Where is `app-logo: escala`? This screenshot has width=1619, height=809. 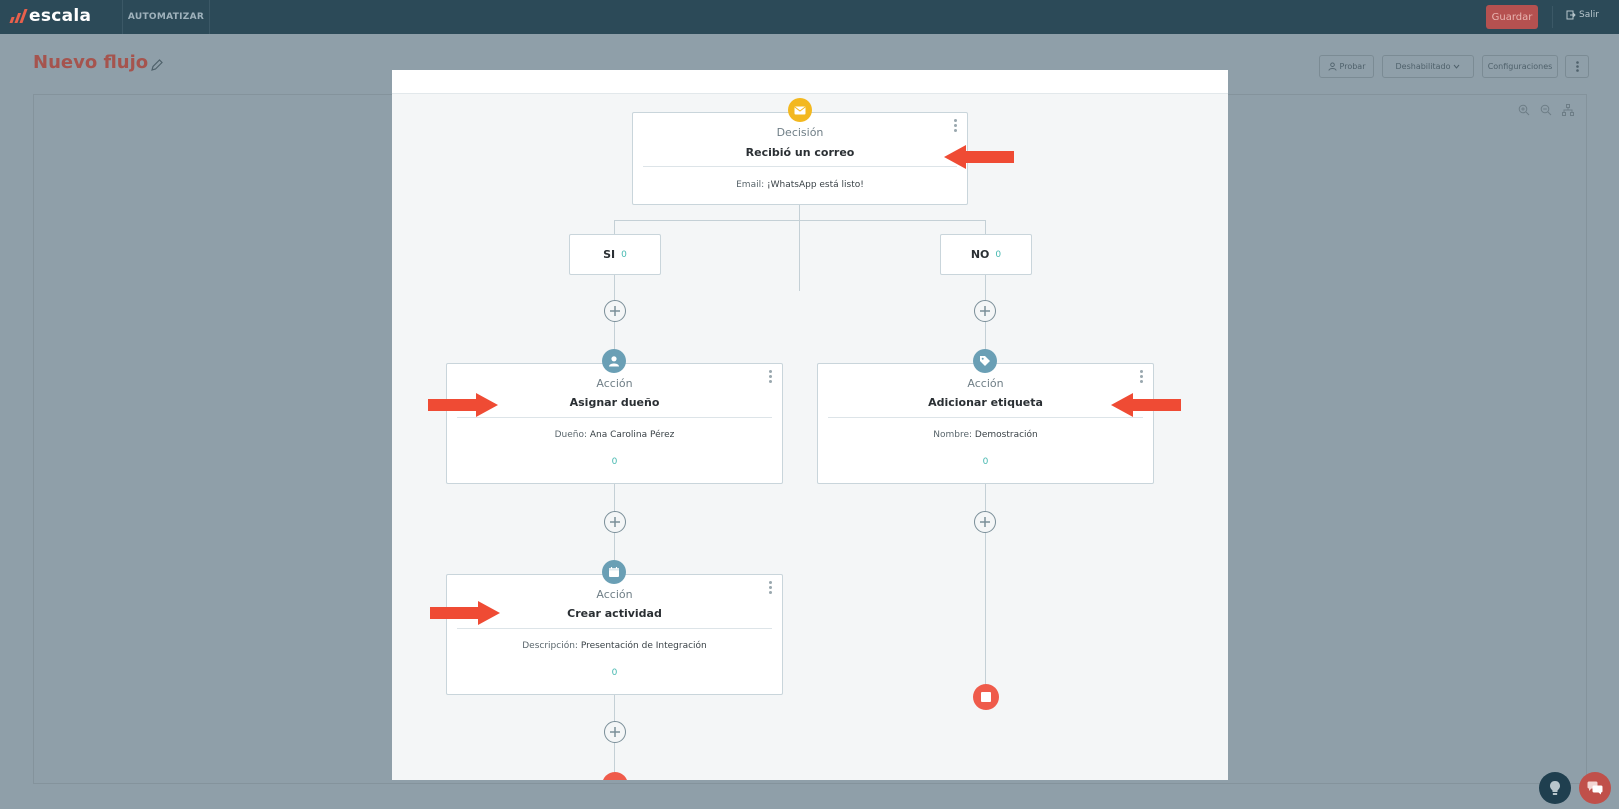
app-logo: escala is located at coordinates (50, 16).